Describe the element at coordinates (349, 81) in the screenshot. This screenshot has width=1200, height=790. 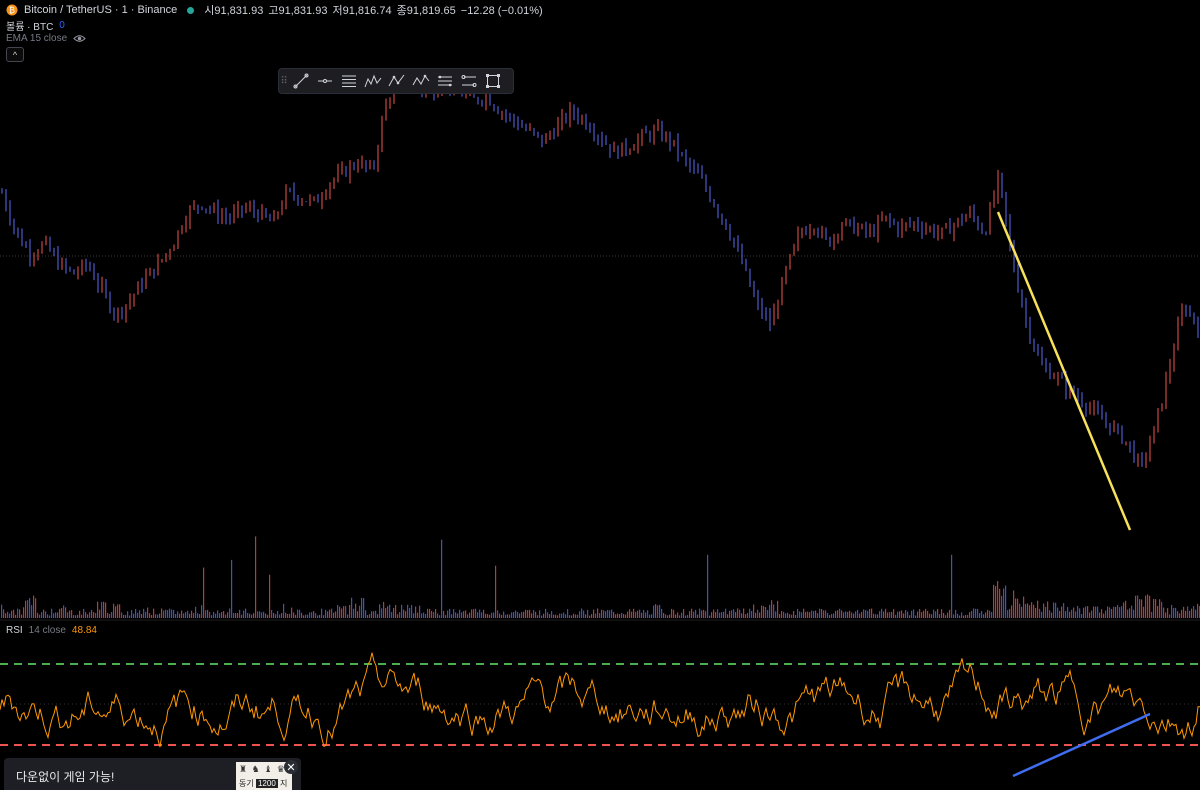
I see `fib-retracement-tool-icon` at that location.